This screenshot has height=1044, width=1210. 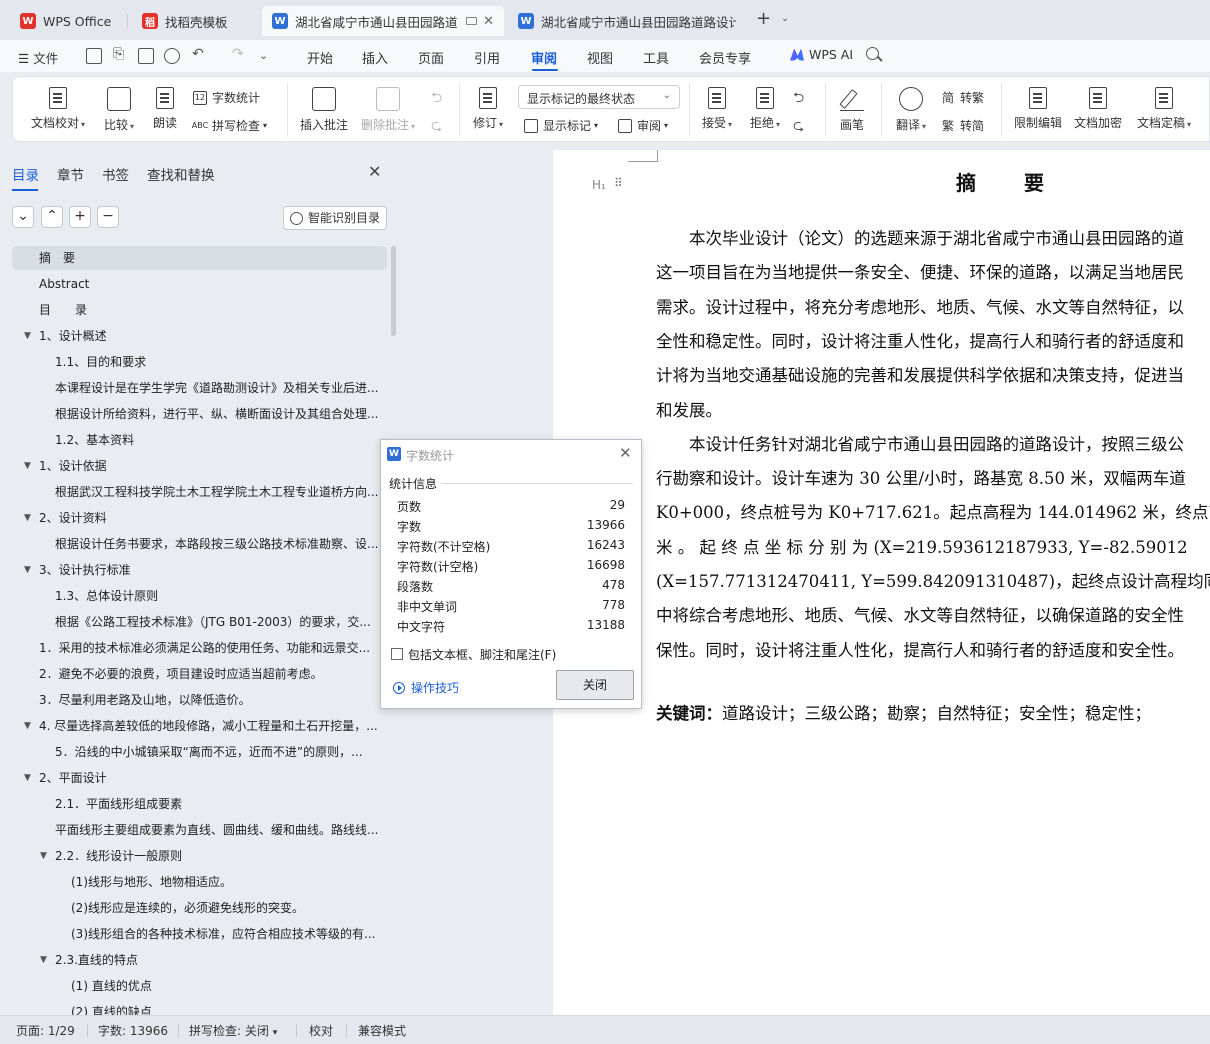 What do you see at coordinates (58, 109) in the screenshot?
I see `proofread-button: 文档校对 ▾` at bounding box center [58, 109].